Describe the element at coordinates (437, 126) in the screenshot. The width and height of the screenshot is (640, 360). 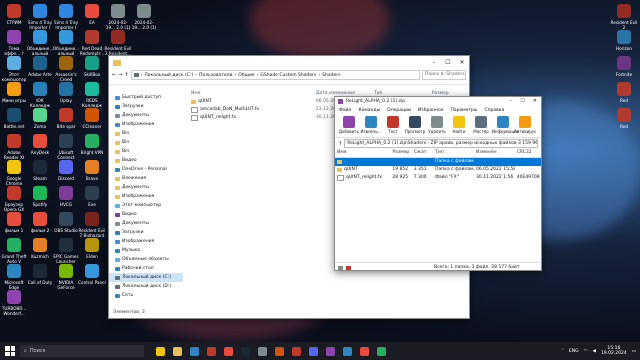
I see `toolbar-button: Удалить` at that location.